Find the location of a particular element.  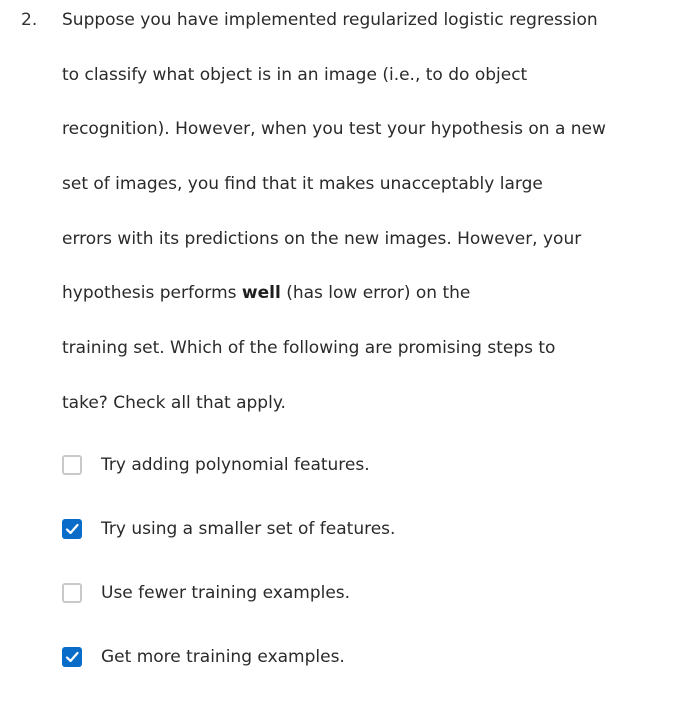

option-row: Try using a smaller set of features. is located at coordinates (362, 551).